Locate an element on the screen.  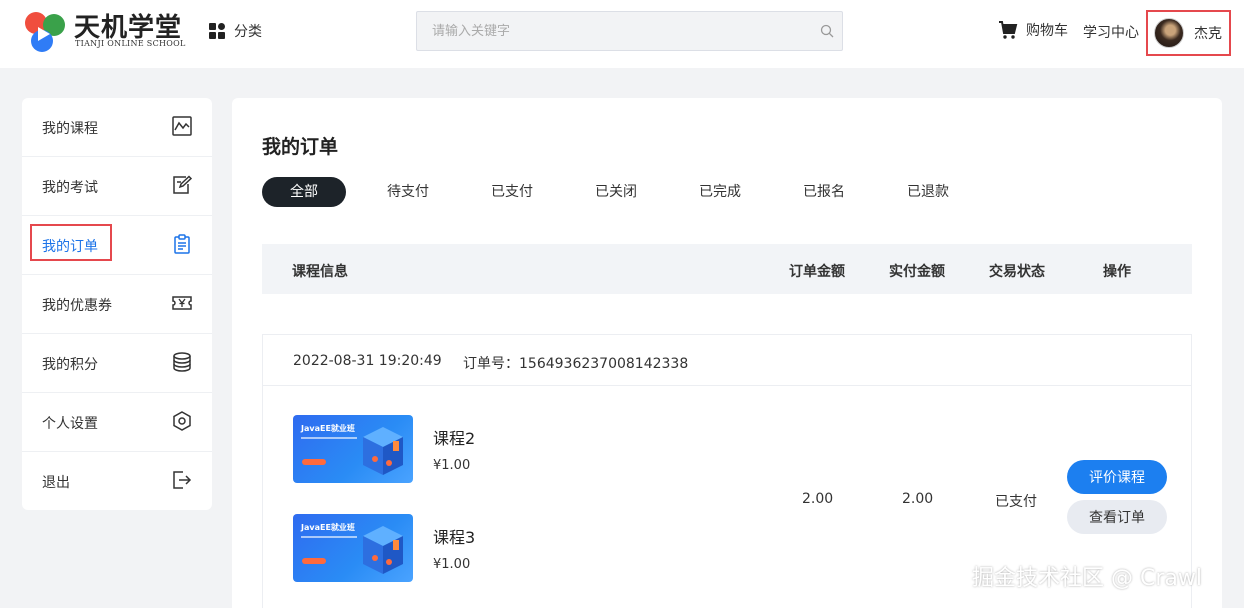
sidebar-item-label: 我的积分 is located at coordinates (70, 365).